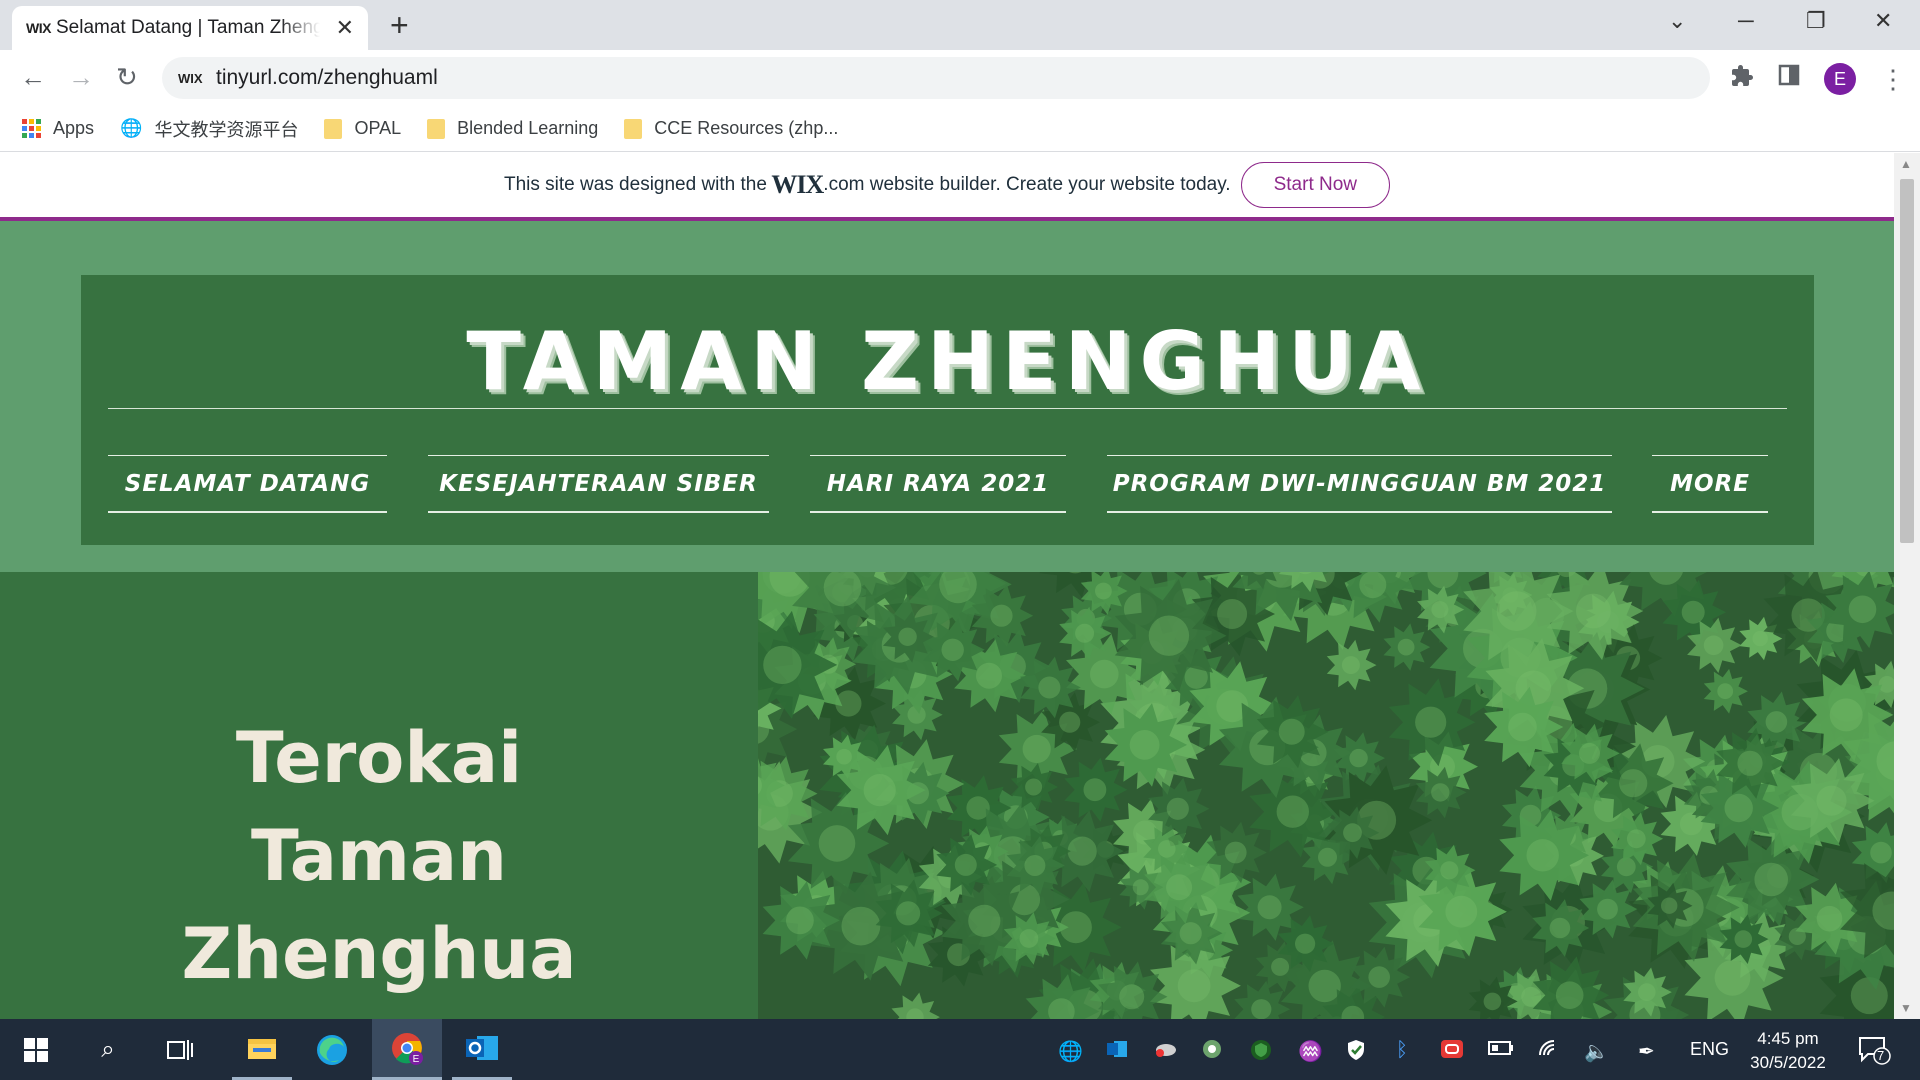  I want to click on nav-item-selamat-datang: SELAMAT DATANG, so click(247, 484).